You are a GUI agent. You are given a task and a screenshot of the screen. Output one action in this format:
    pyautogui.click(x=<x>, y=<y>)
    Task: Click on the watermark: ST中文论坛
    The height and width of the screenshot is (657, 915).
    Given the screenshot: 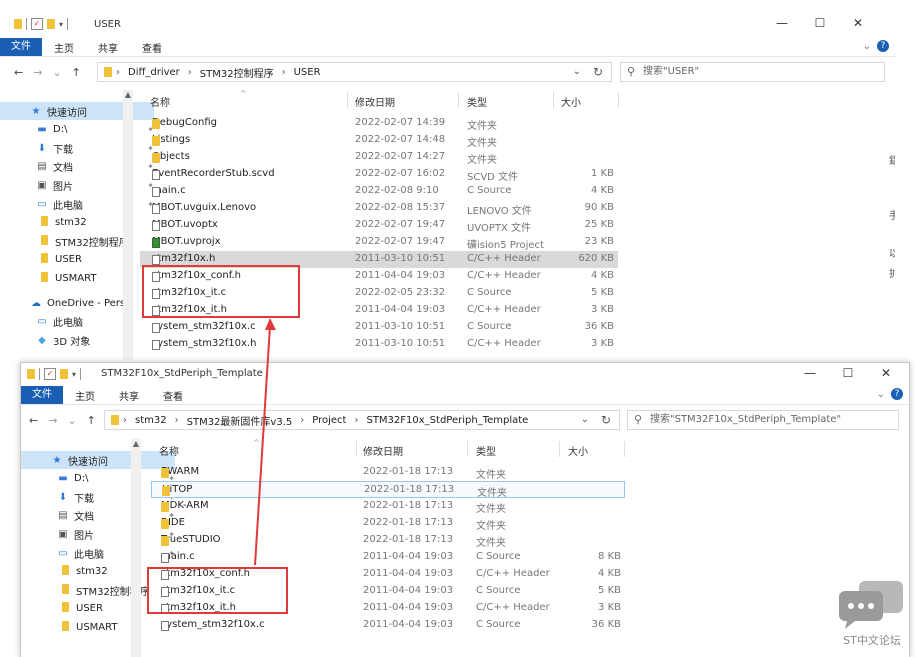 What is the action you would take?
    pyautogui.click(x=872, y=612)
    